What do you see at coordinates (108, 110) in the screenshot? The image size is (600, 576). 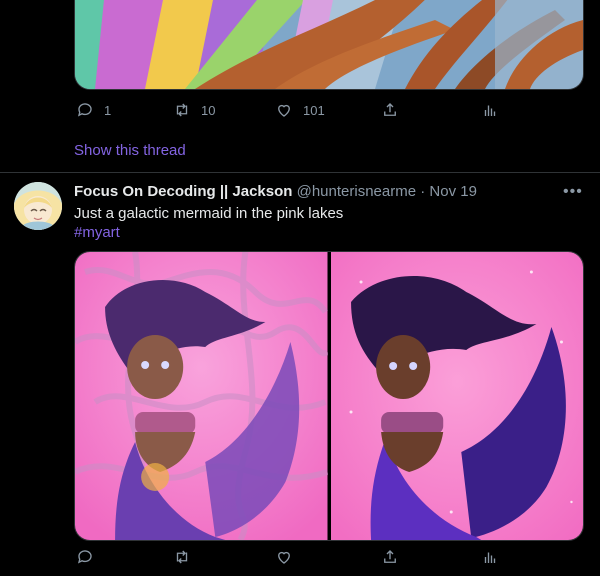 I see `reply-count: 1` at bounding box center [108, 110].